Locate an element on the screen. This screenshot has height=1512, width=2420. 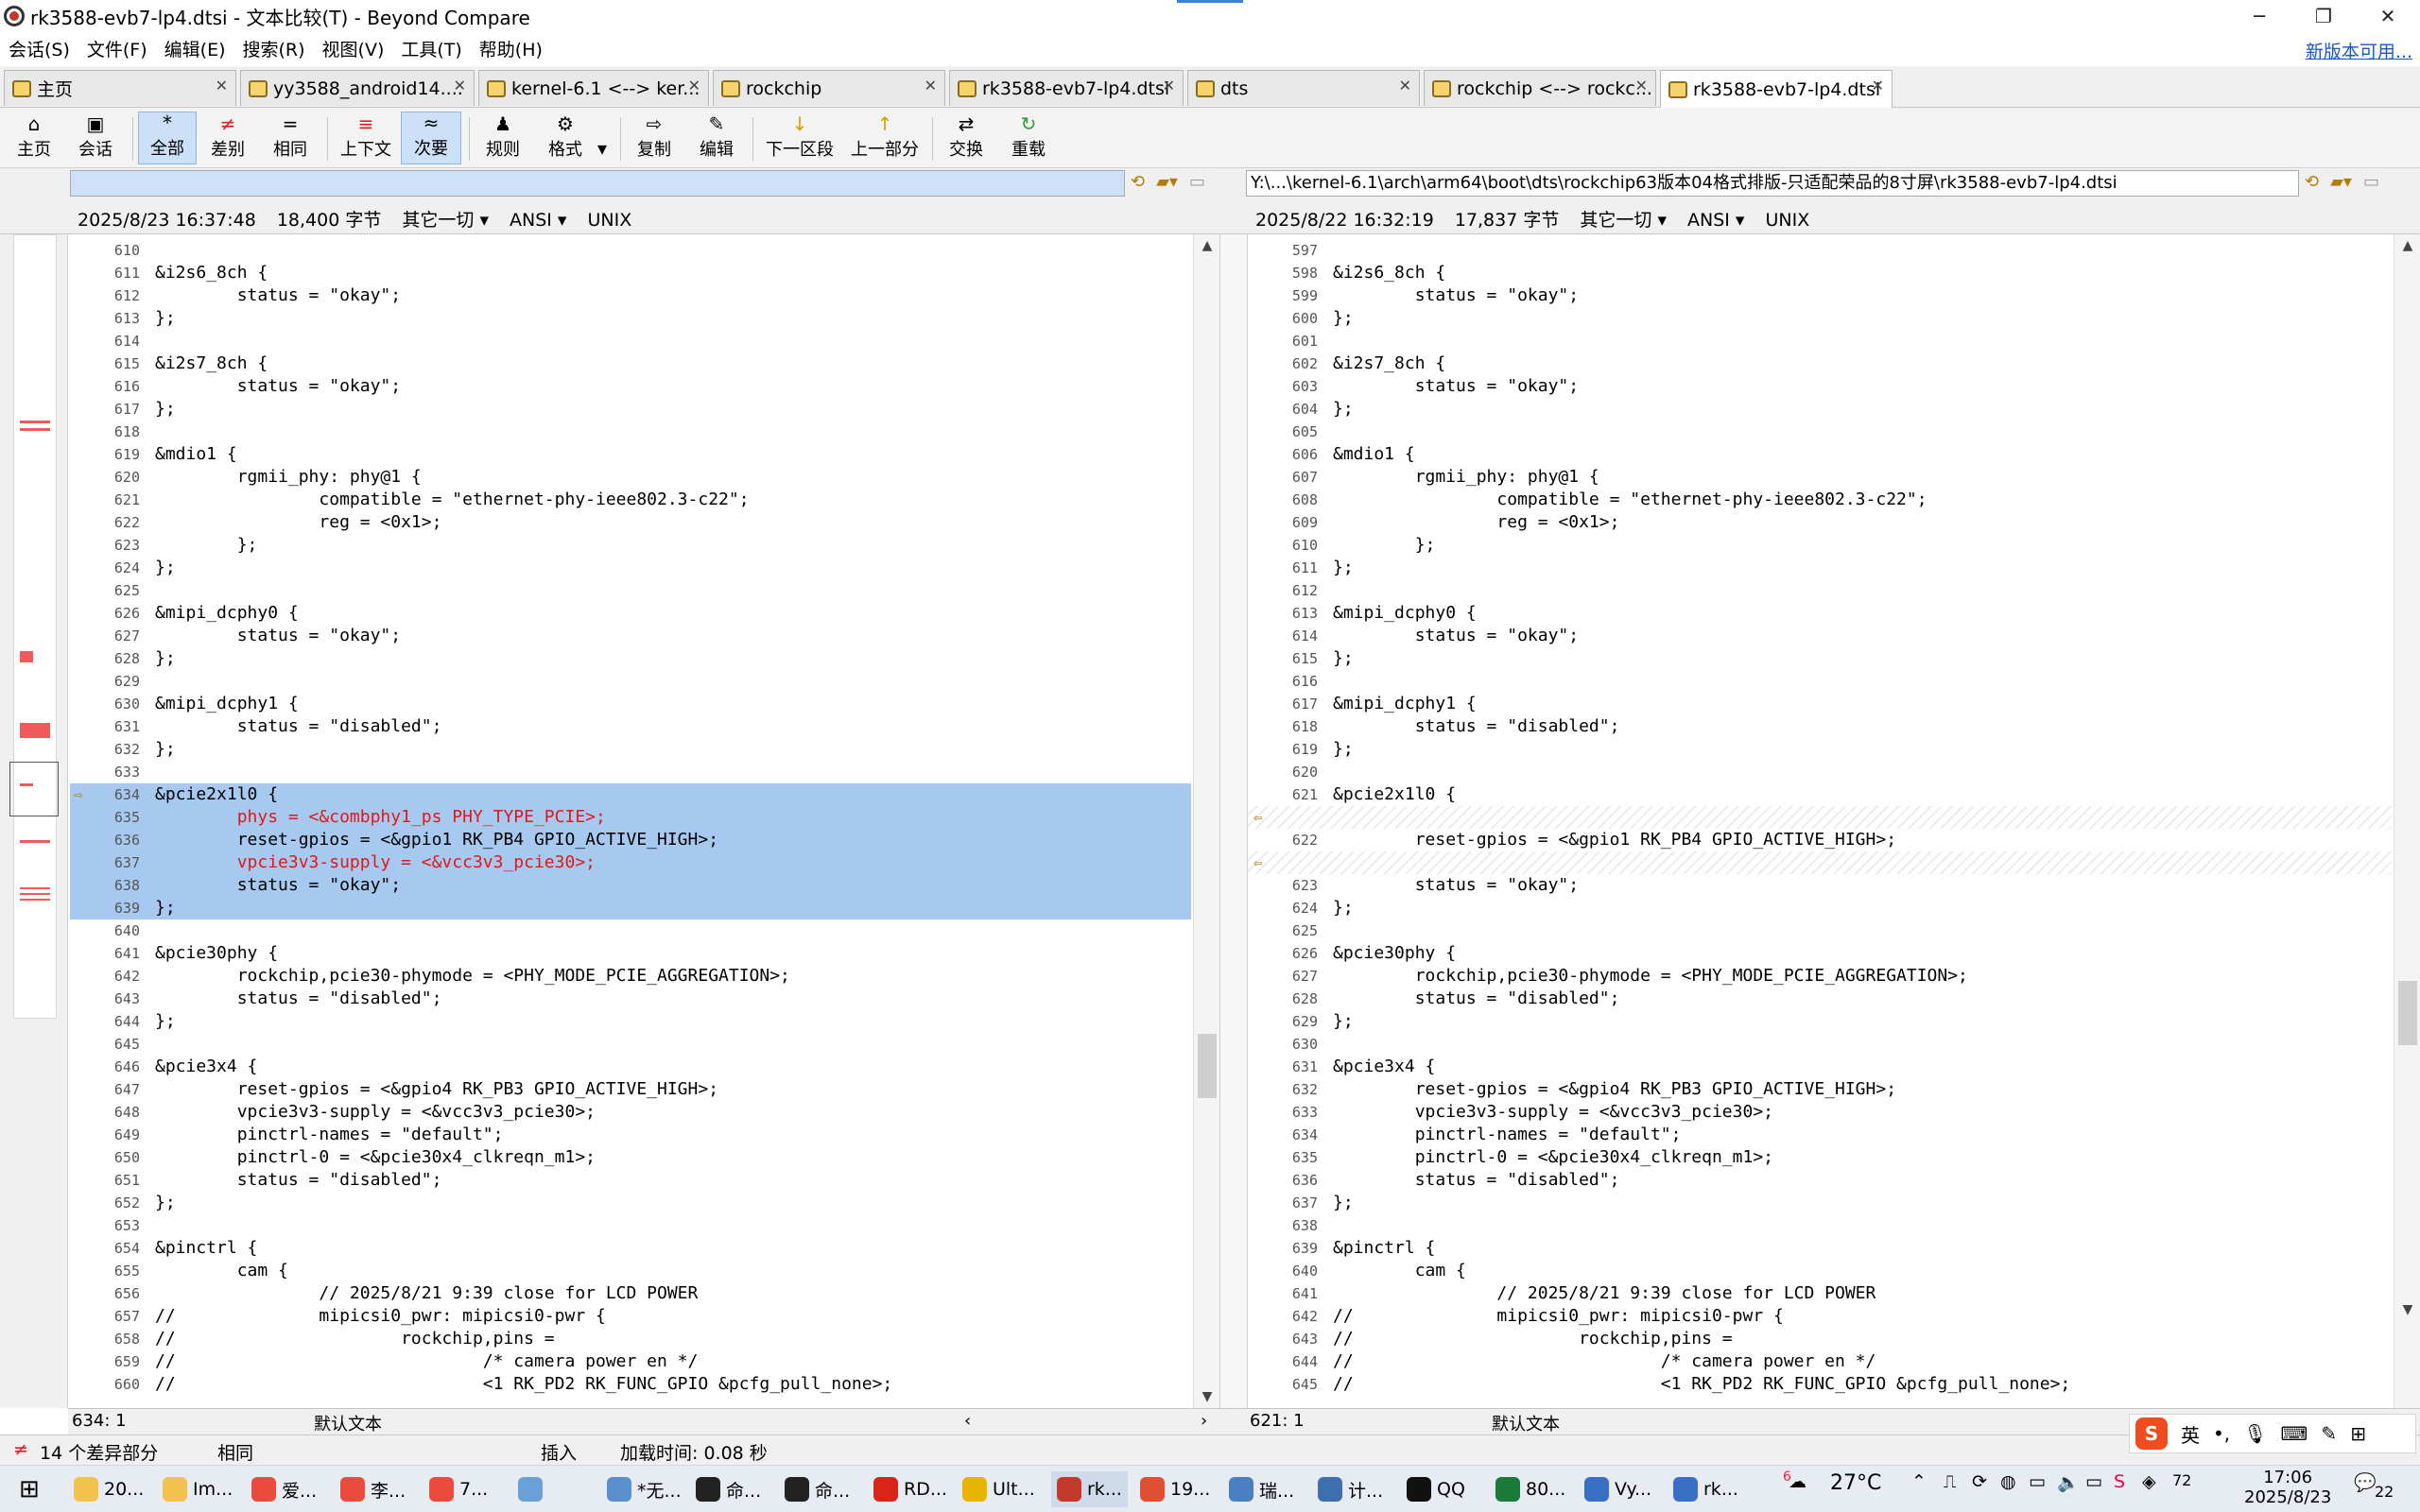
menu-help: 帮助(H) is located at coordinates (511, 48).